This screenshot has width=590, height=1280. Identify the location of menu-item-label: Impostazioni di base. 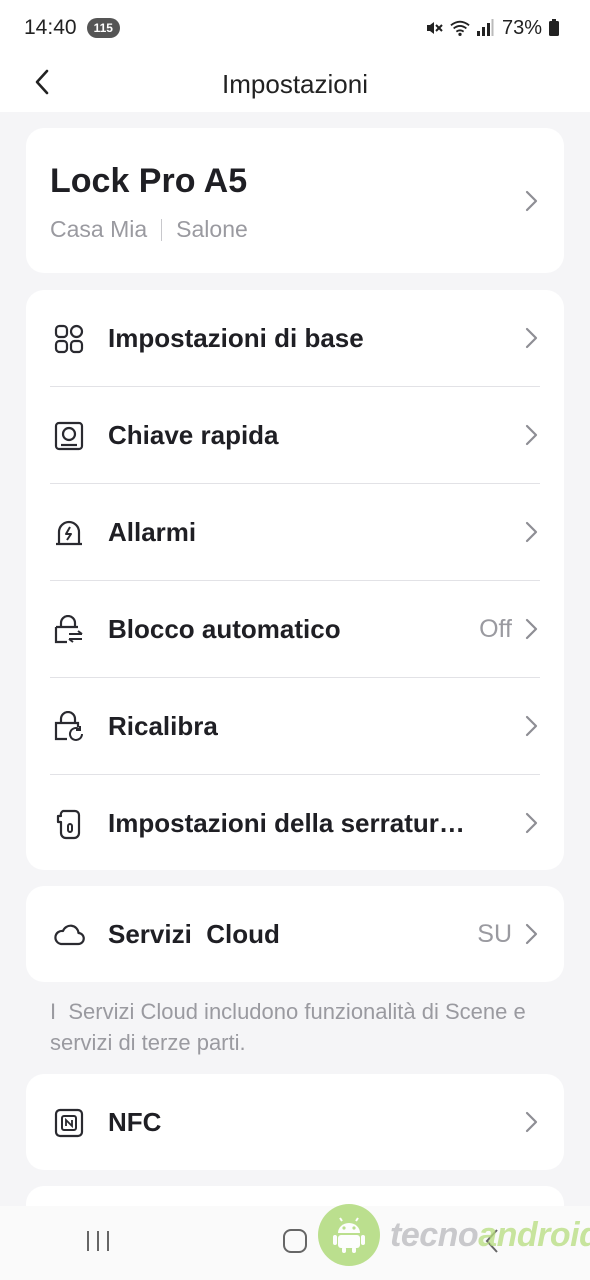
(236, 338).